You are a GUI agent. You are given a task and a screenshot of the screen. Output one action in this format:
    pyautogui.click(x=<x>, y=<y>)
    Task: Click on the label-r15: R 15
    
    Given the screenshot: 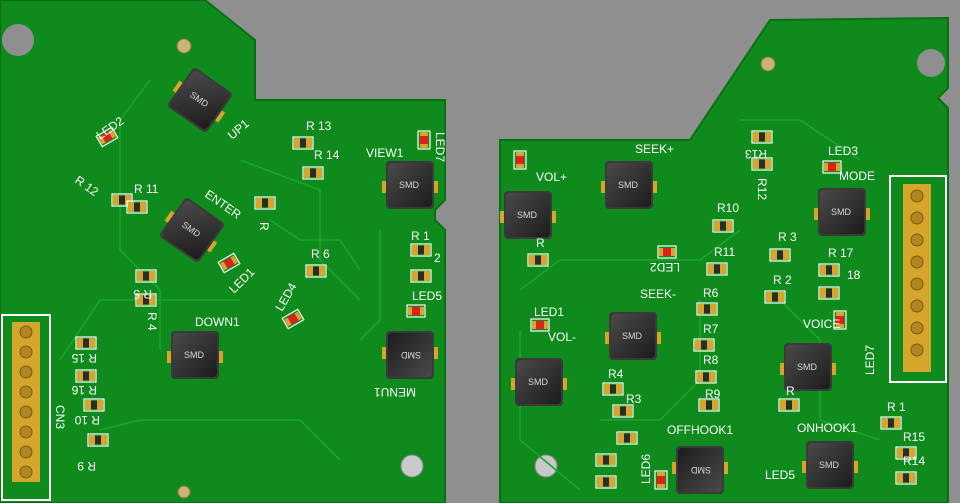 What is the action you would take?
    pyautogui.click(x=84, y=358)
    